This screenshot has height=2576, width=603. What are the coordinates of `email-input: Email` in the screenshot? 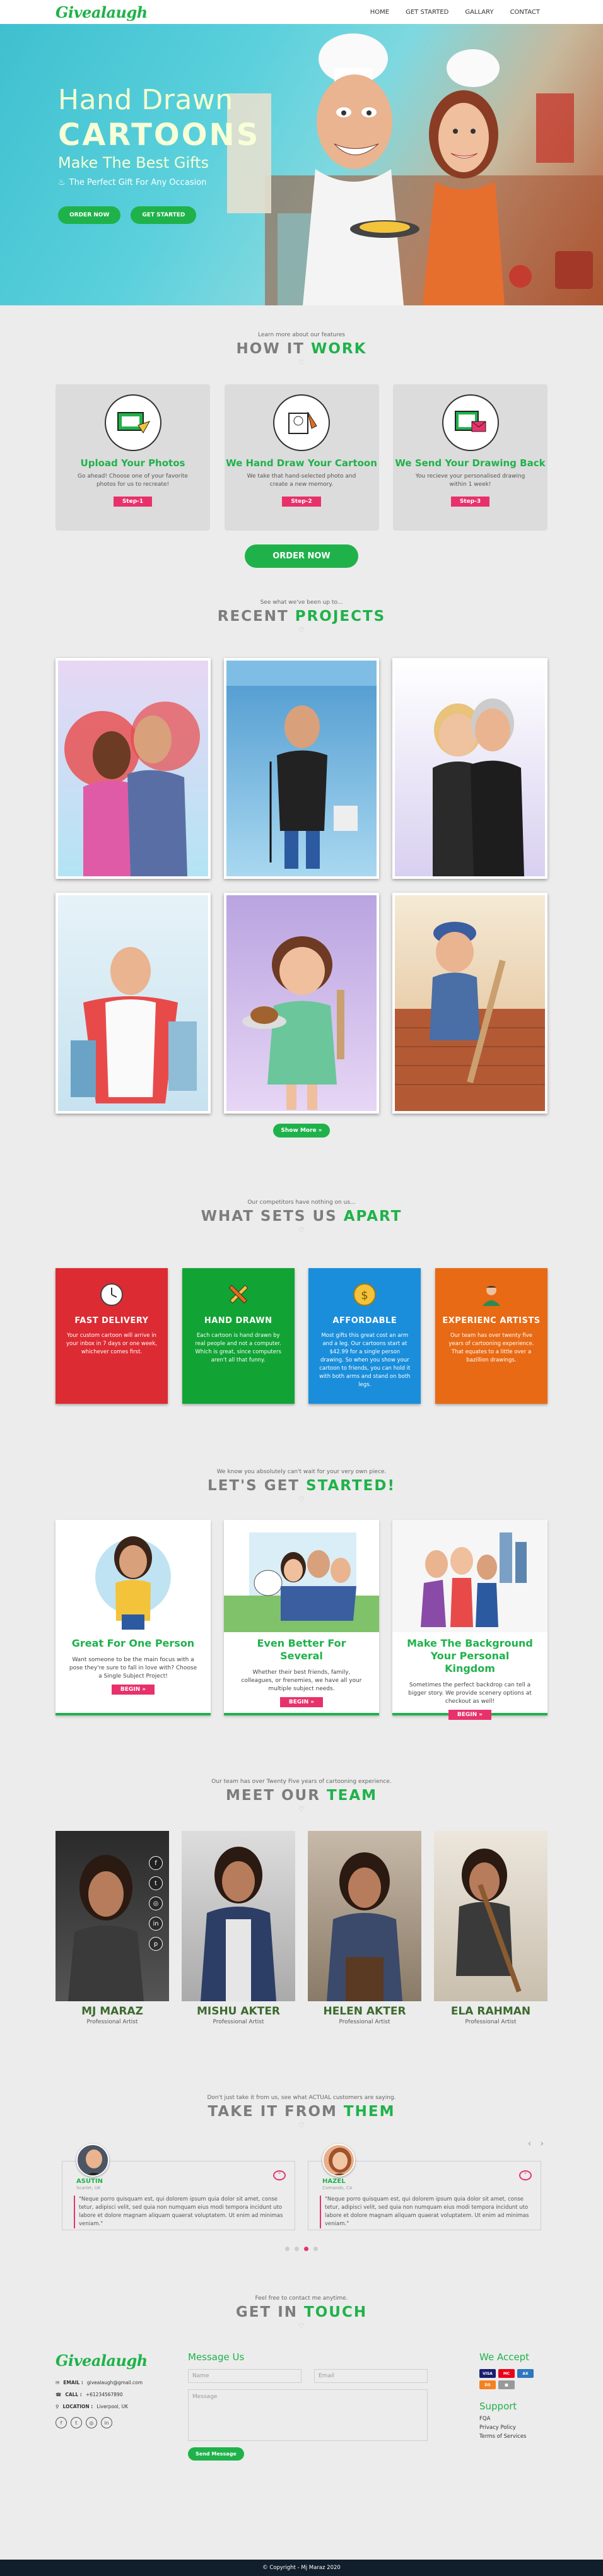 It's located at (371, 2376).